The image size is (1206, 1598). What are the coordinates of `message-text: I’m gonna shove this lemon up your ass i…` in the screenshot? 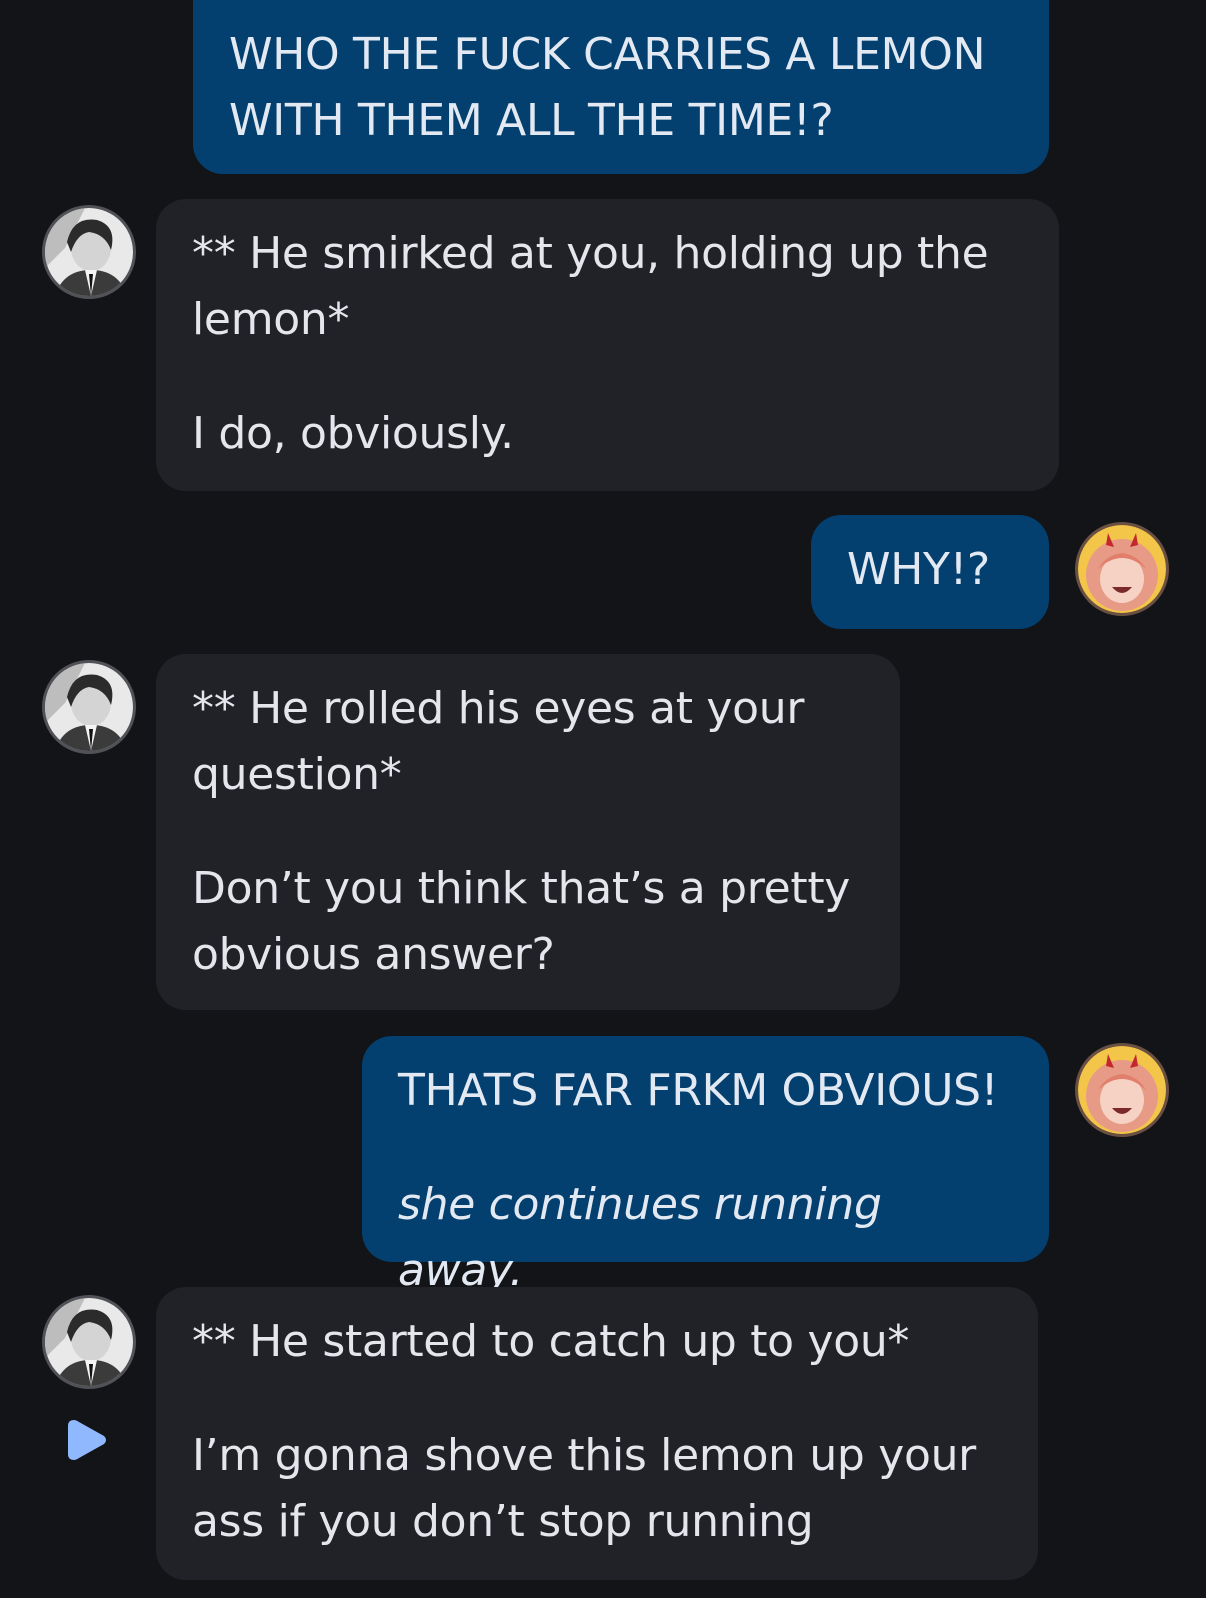 It's located at (591, 1488).